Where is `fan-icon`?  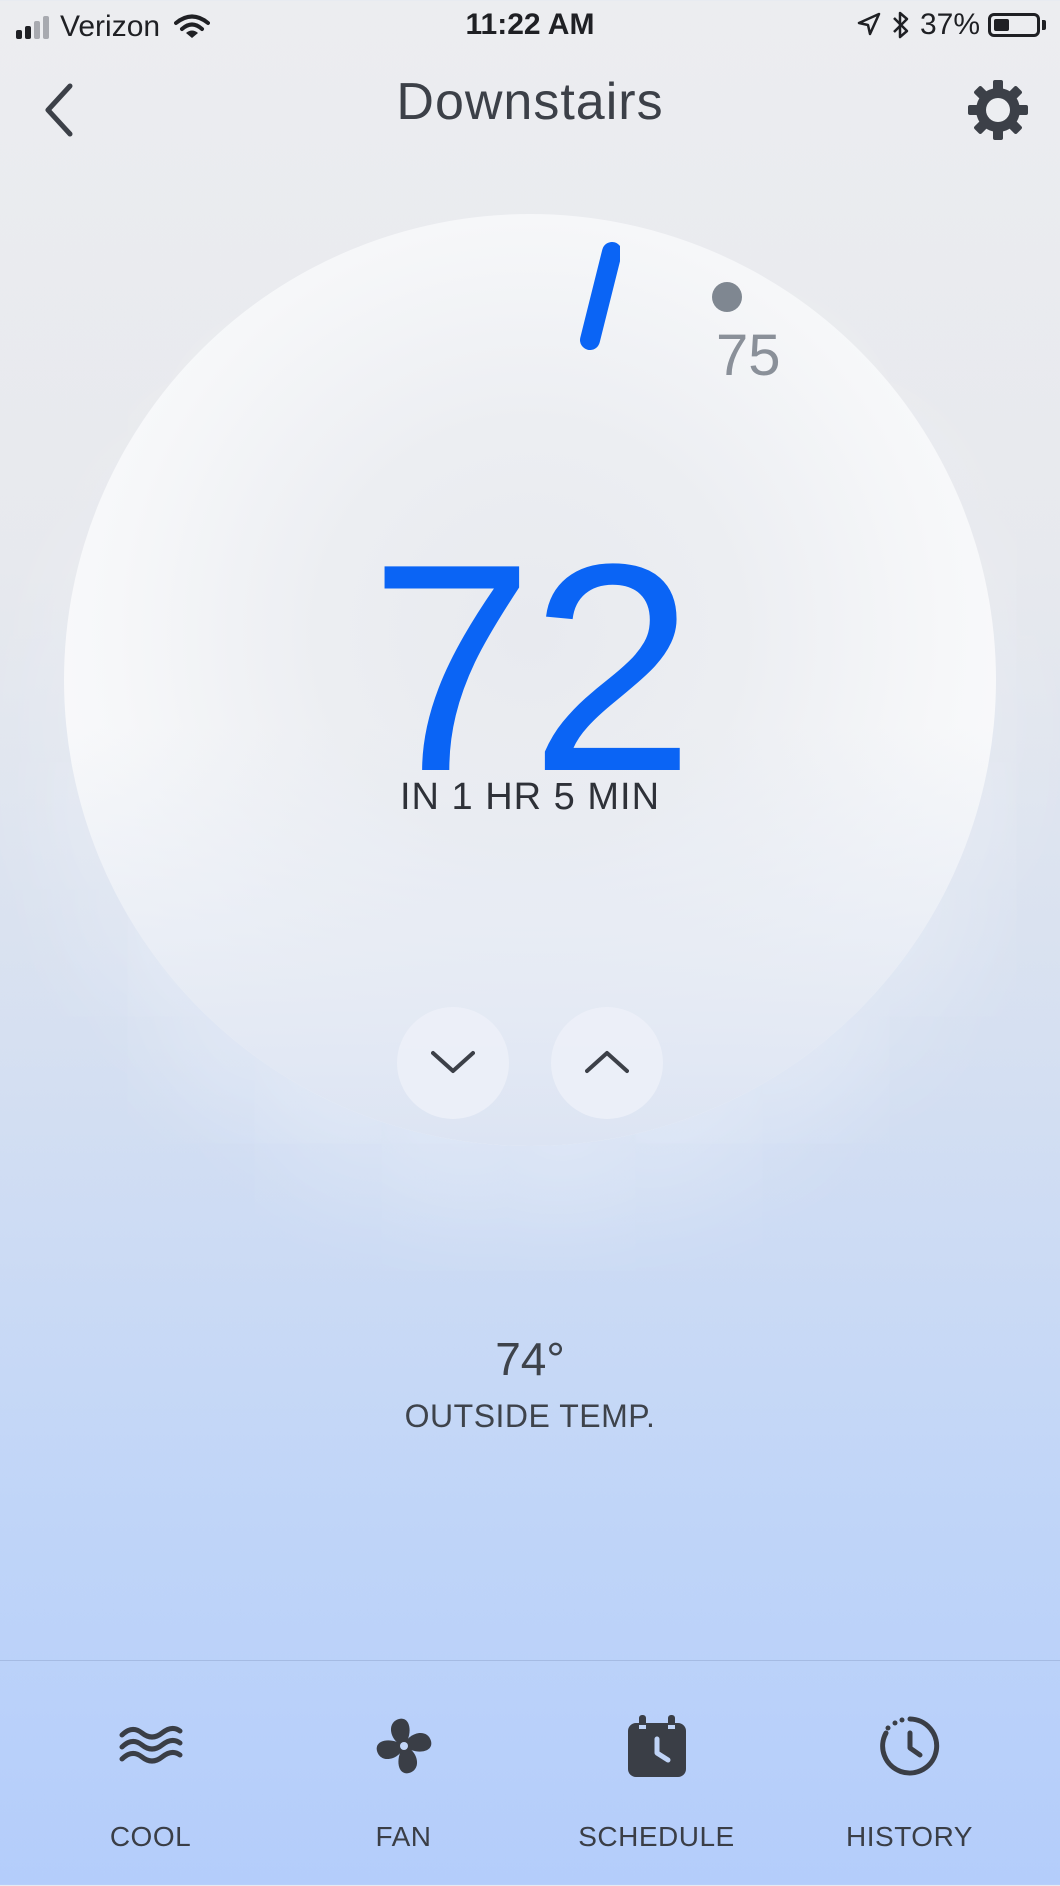
fan-icon is located at coordinates (404, 1746).